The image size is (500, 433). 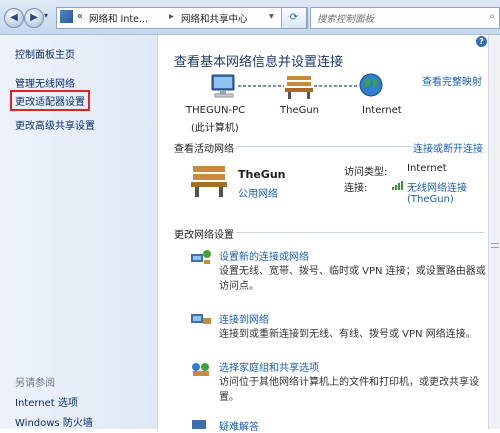 What do you see at coordinates (229, 397) in the screenshot?
I see `homegroup-desc-2: 置。` at bounding box center [229, 397].